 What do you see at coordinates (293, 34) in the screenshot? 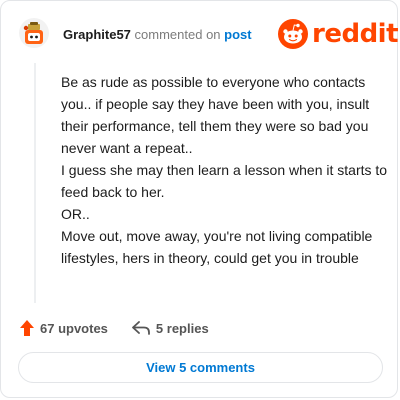
I see `reddit-alien-icon` at bounding box center [293, 34].